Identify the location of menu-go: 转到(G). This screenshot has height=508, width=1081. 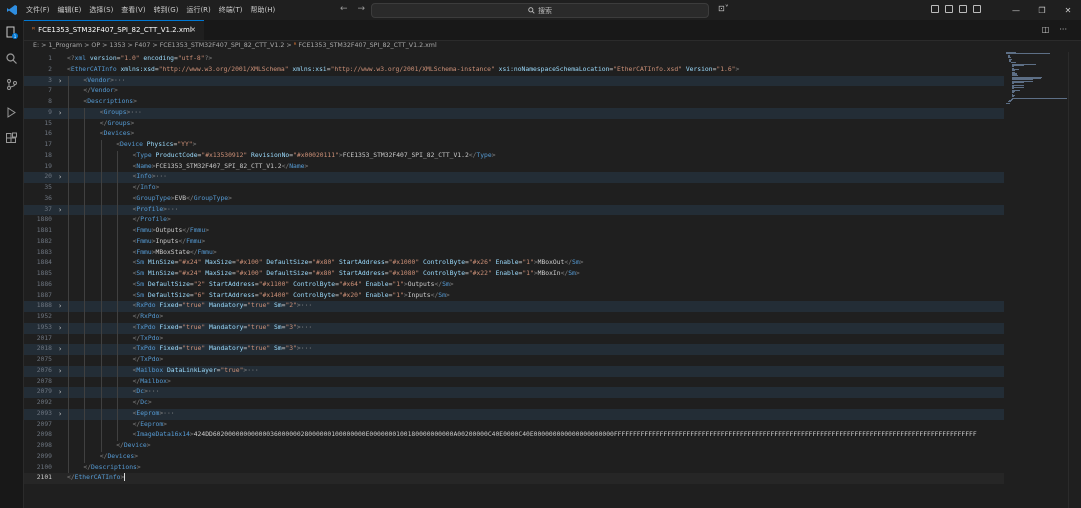
(166, 10).